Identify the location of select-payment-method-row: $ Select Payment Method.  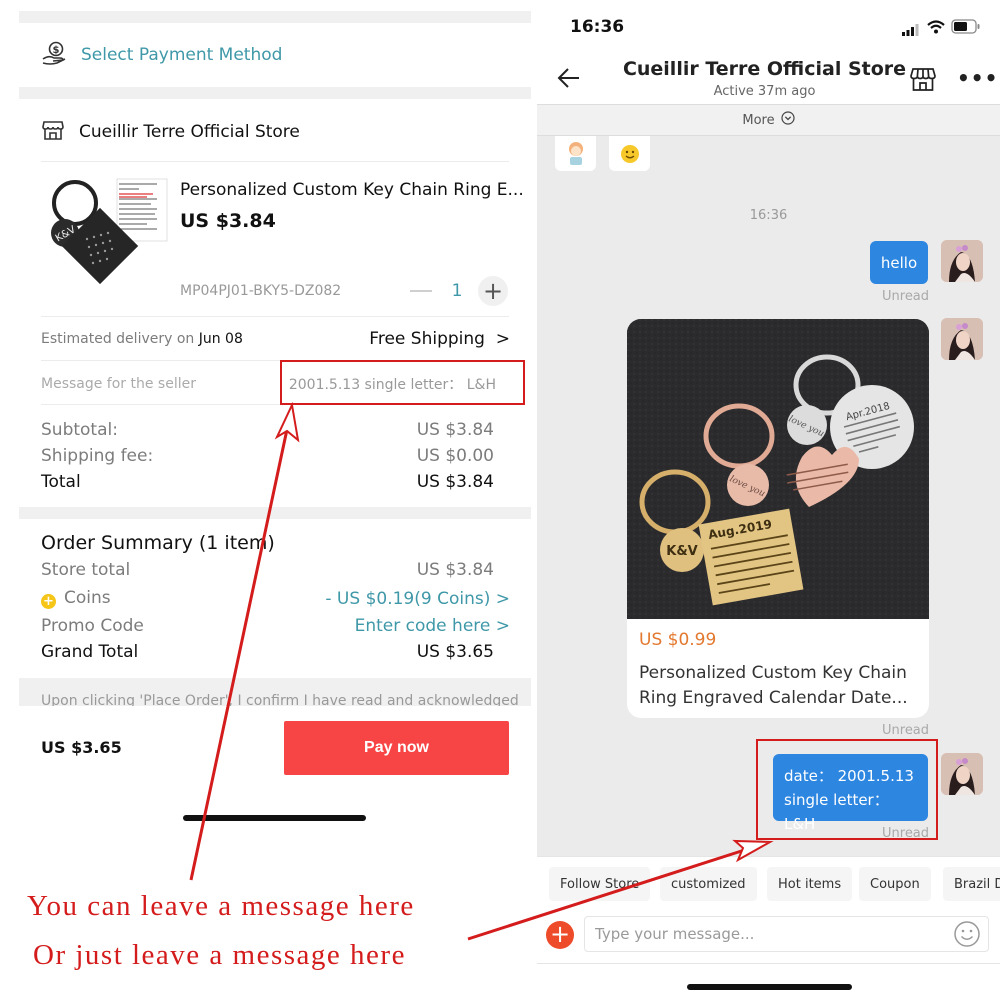
(161, 55).